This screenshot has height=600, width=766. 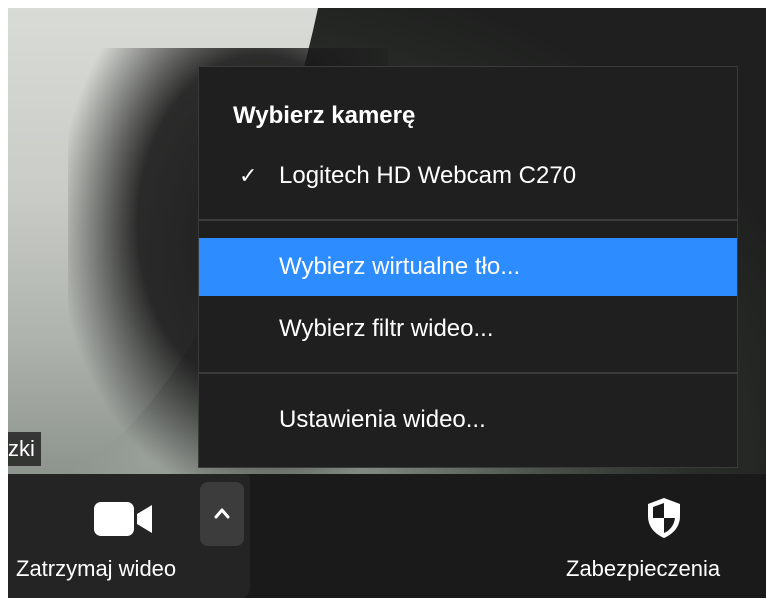 I want to click on checkmark-icon: ✓, so click(x=248, y=175).